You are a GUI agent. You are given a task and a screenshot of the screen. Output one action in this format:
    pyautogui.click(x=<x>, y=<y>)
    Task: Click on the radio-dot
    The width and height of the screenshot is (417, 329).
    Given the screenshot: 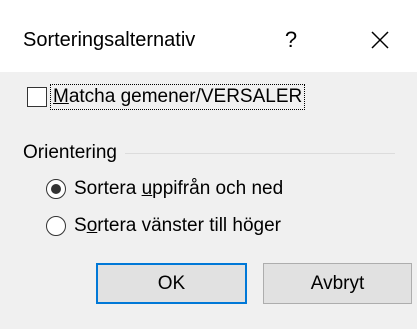 What is the action you would take?
    pyautogui.click(x=56, y=189)
    